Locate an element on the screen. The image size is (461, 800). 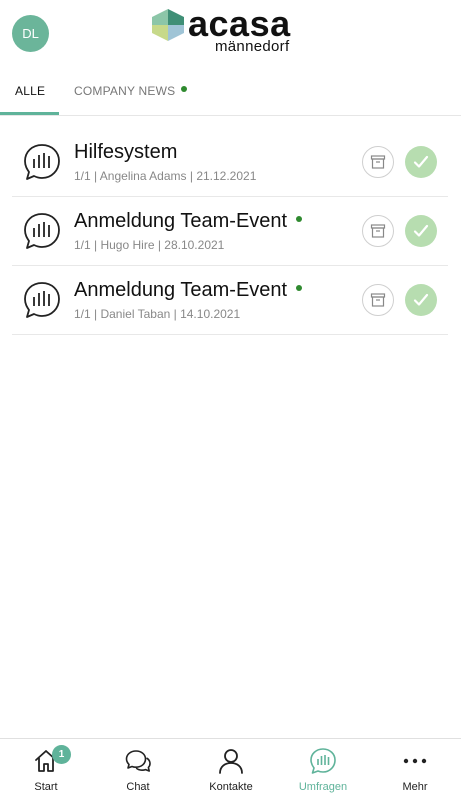
brand-logo: acasa männedorf is located at coordinates (232, 30).